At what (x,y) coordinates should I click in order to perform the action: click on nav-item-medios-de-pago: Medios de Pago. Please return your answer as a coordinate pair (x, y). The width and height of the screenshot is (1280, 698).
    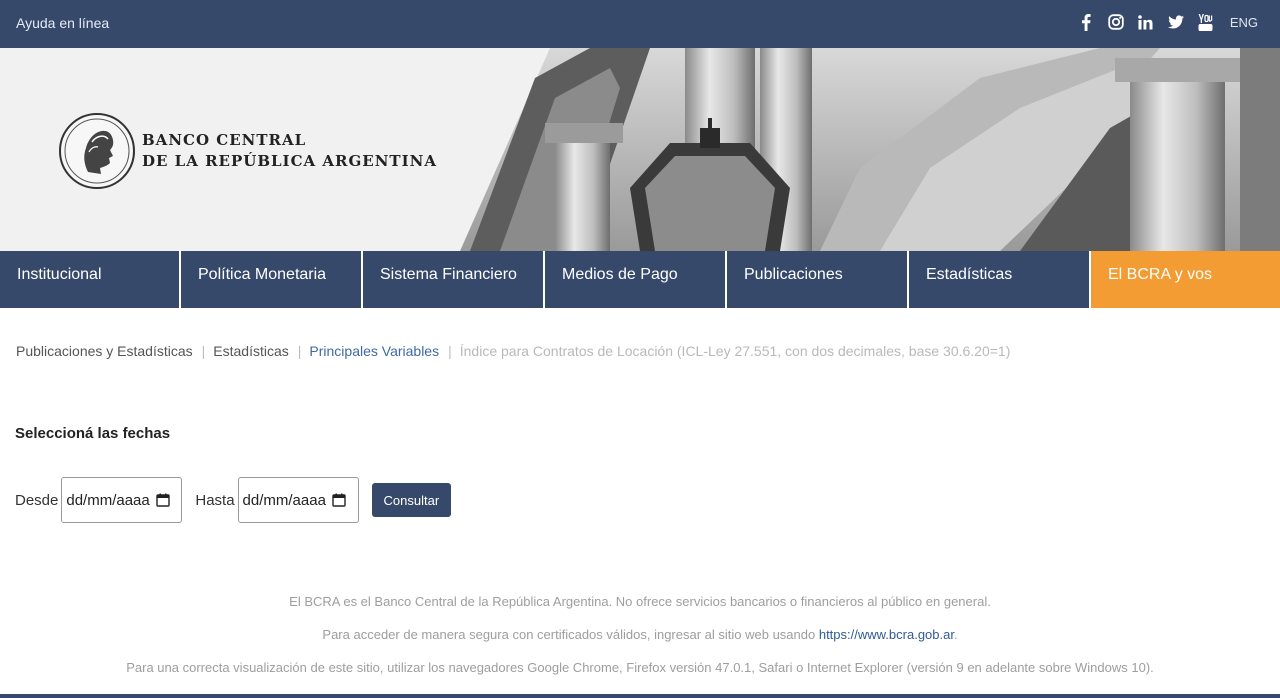
    Looking at the image, I should click on (635, 279).